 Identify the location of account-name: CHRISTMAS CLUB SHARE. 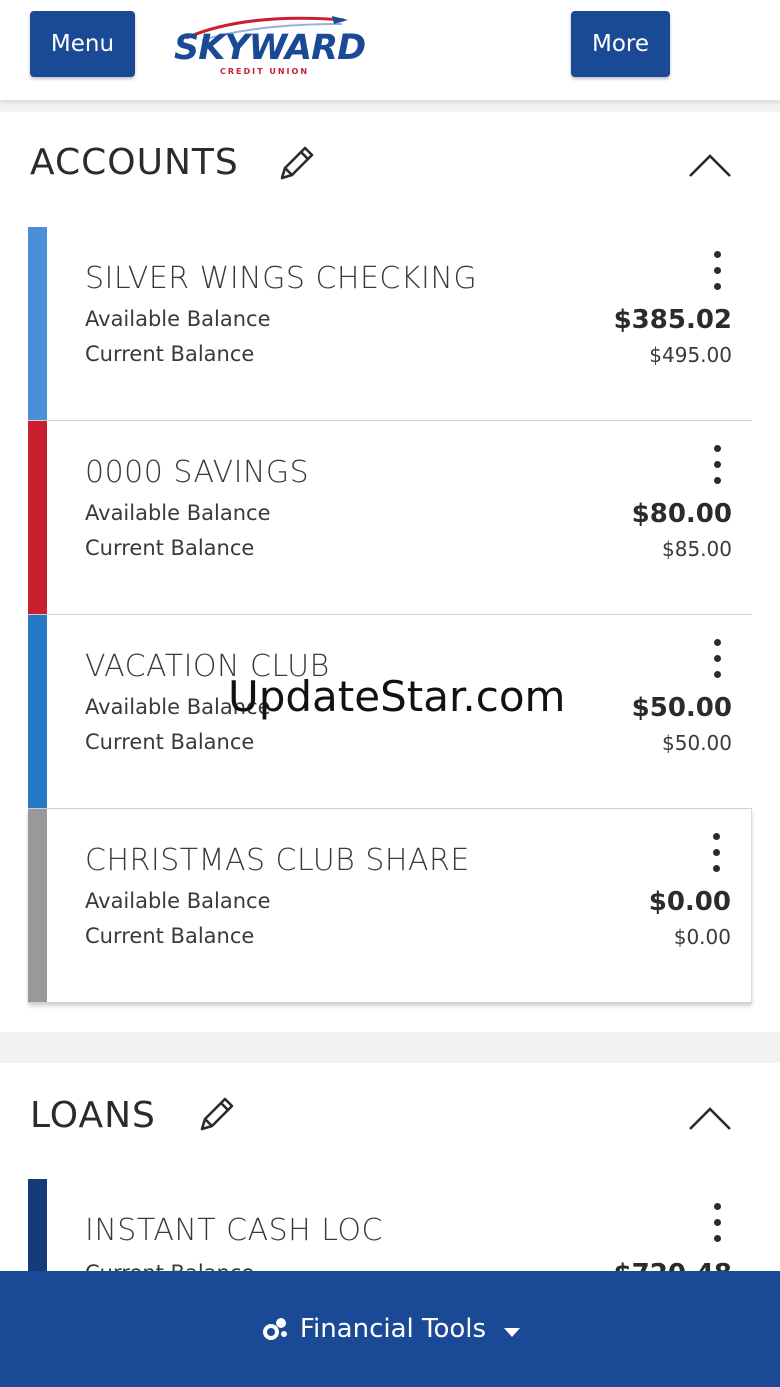
(277, 860).